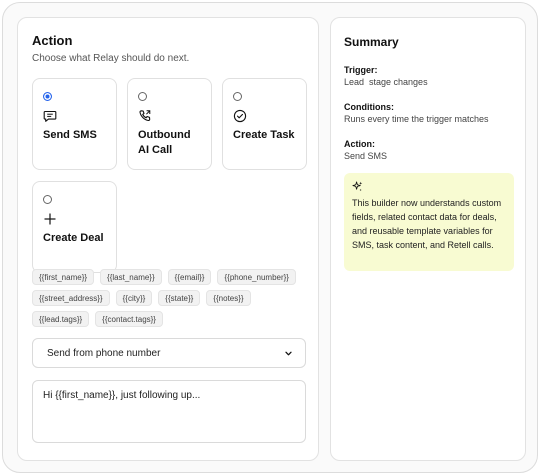  Describe the element at coordinates (129, 319) in the screenshot. I see `variable-chip: {{contact.tags}}` at that location.